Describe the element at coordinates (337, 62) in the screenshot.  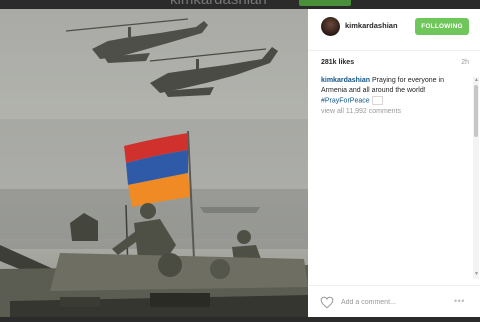
I see `likes-count: 281k likes` at that location.